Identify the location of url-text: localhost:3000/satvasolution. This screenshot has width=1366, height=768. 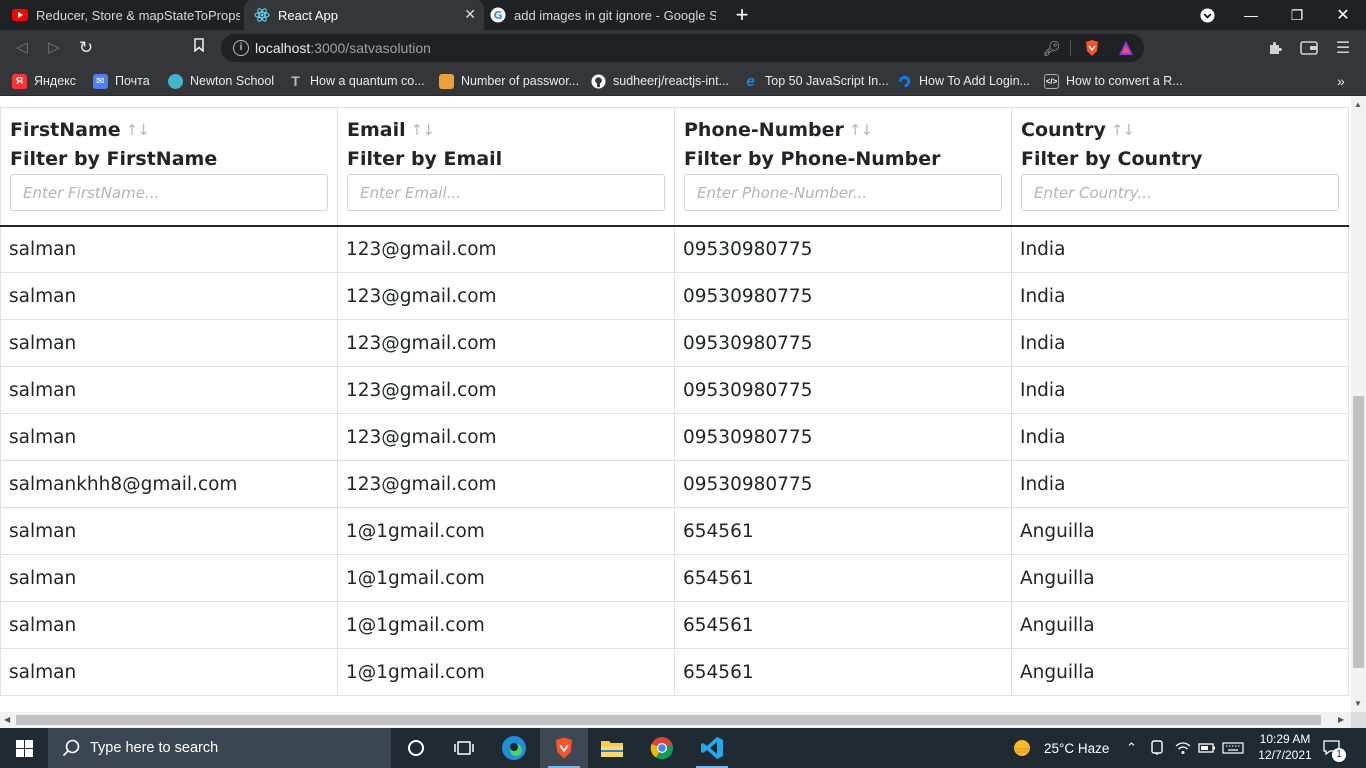
(343, 48).